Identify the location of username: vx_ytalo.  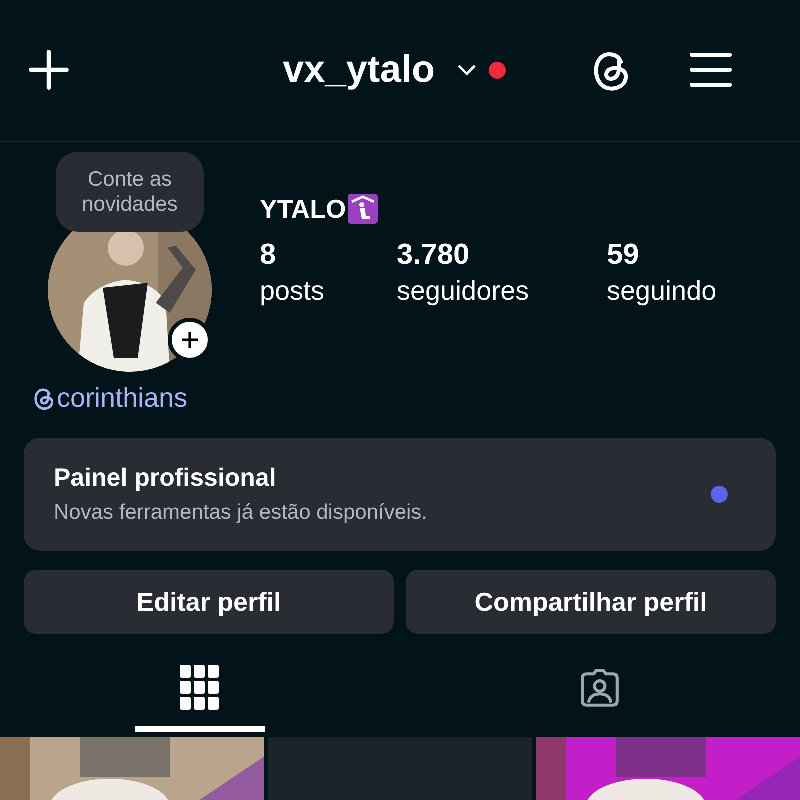
(359, 70).